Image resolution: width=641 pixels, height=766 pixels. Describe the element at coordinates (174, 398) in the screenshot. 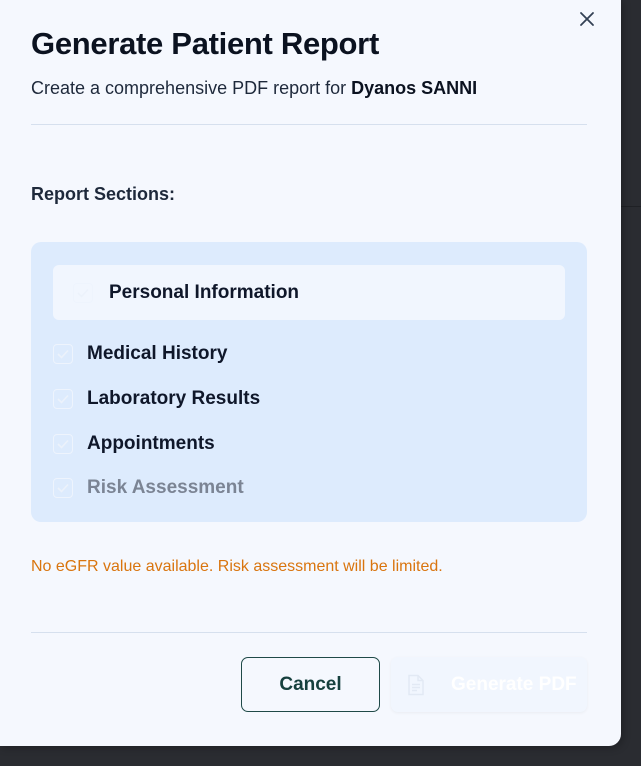

I see `laboratory-results-label: Laboratory Results` at that location.